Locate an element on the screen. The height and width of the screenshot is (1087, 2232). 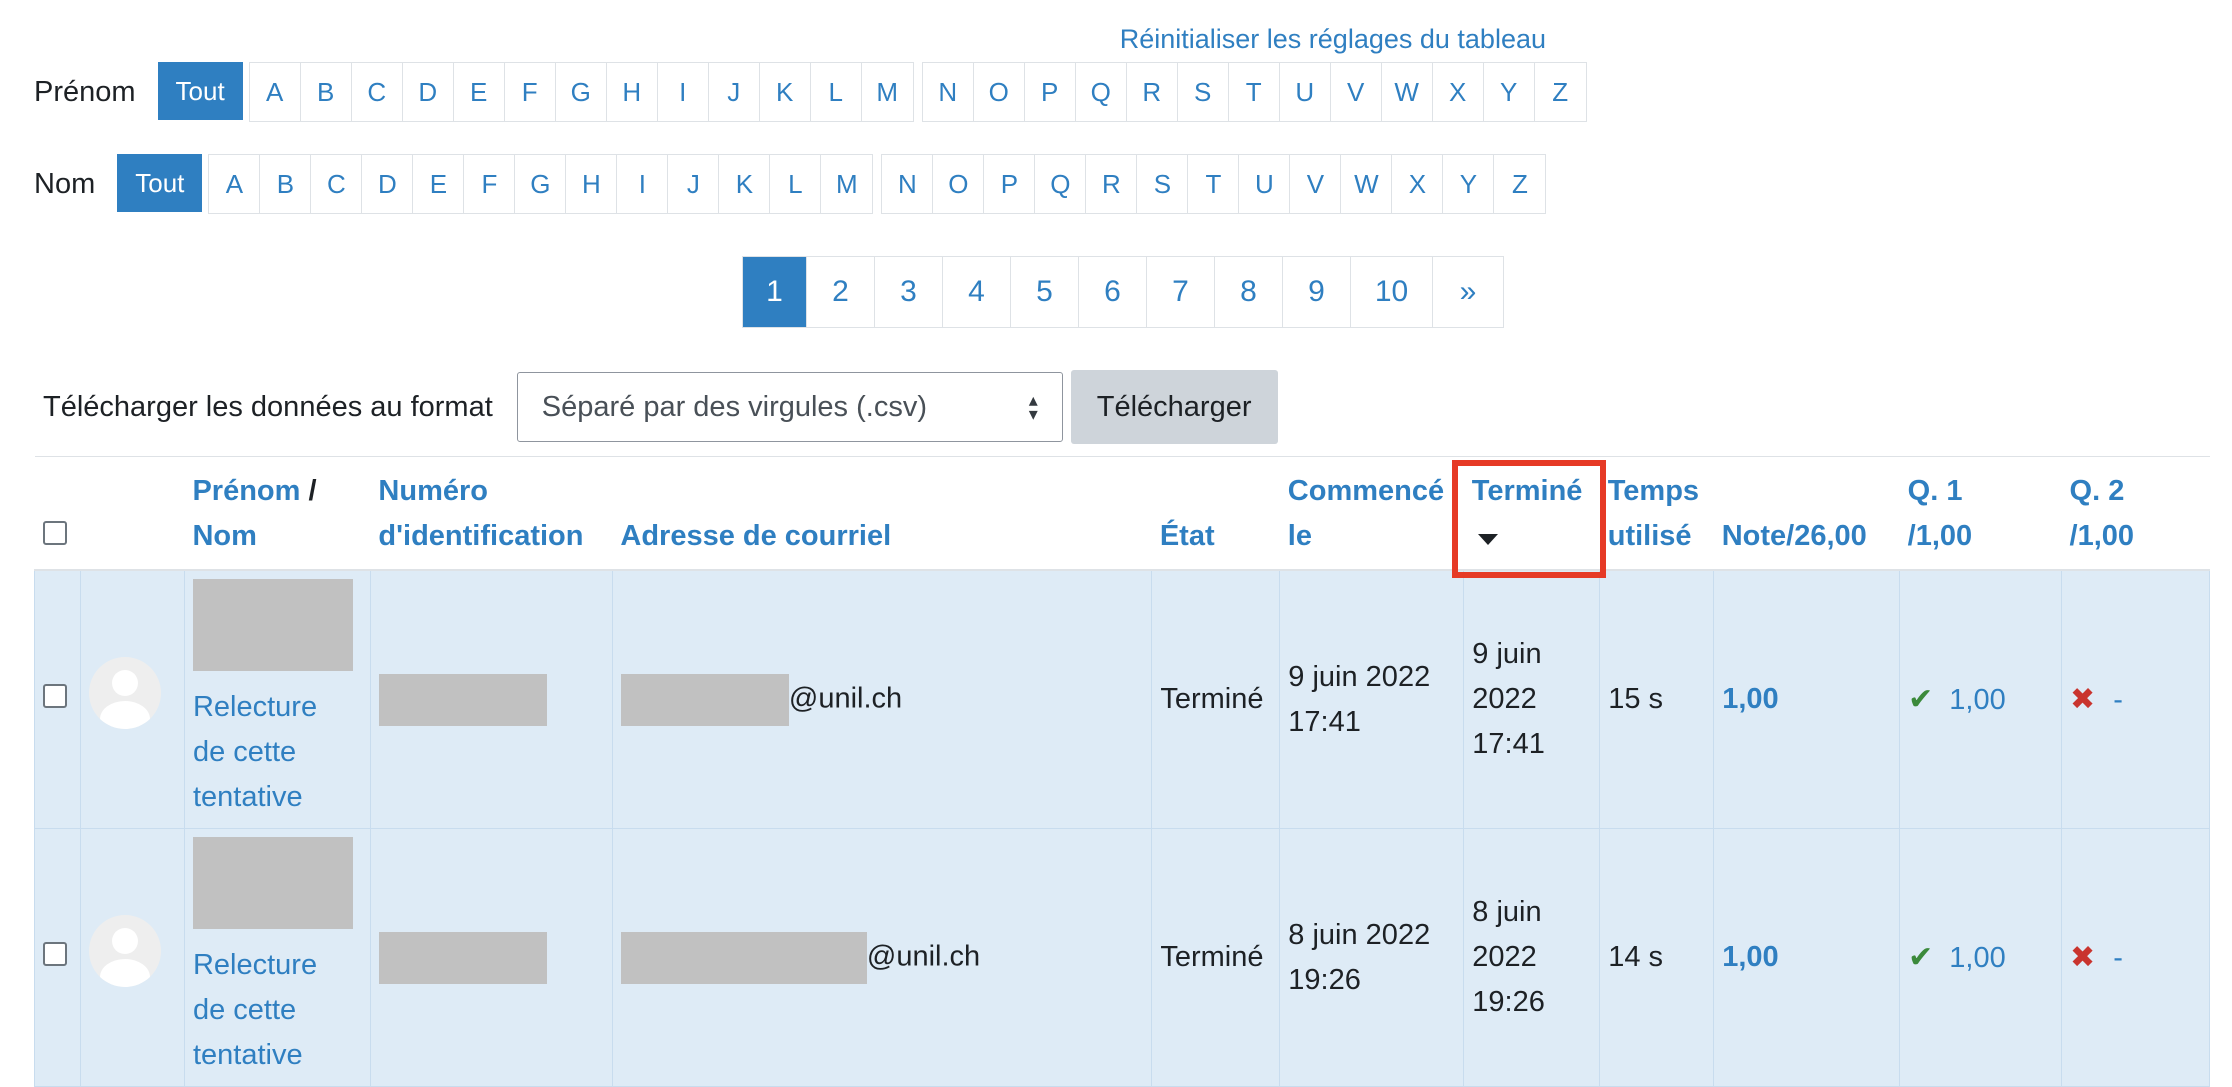
firstname-initial-t: T is located at coordinates (1254, 92).